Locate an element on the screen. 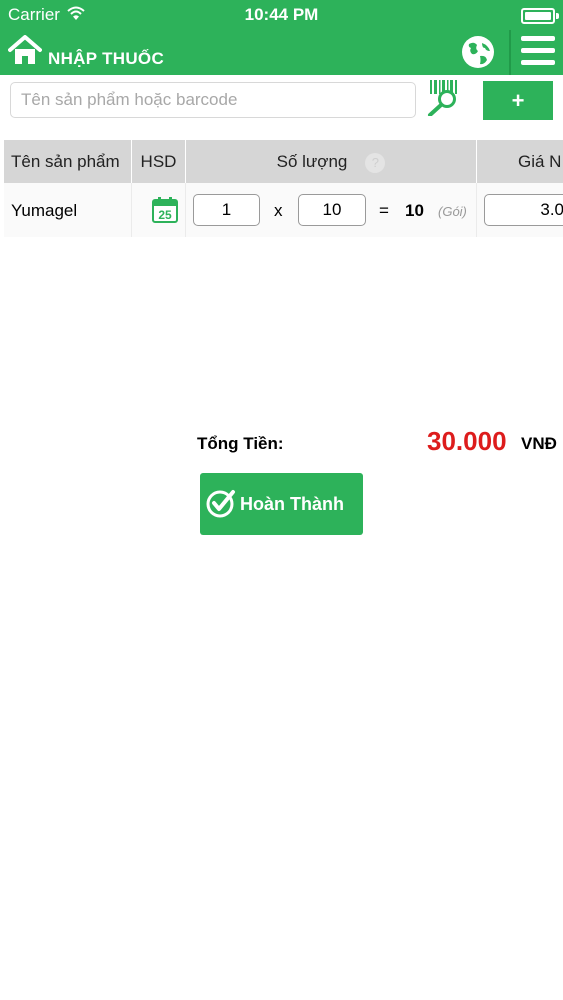 The height and width of the screenshot is (1000, 563). add-product-button: + is located at coordinates (518, 100).